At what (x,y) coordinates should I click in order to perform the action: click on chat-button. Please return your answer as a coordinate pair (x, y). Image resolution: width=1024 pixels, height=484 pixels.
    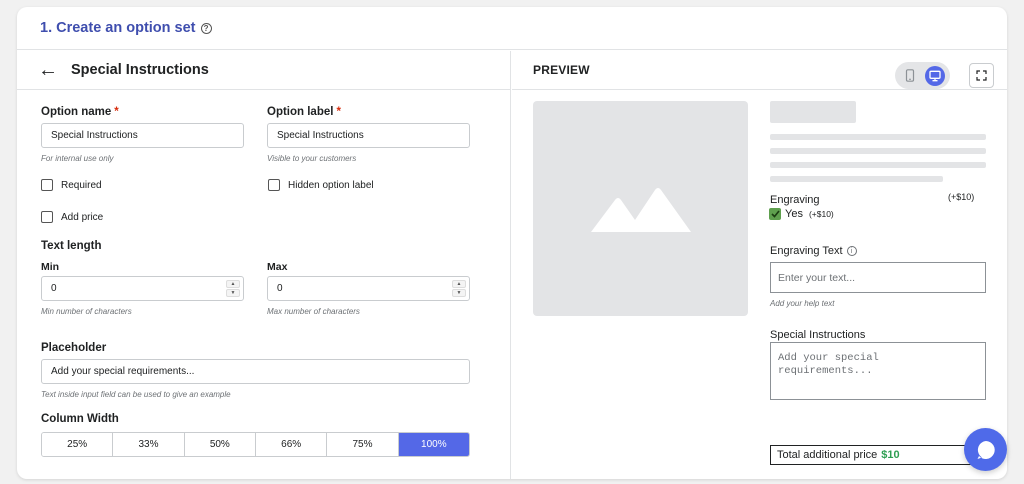
    Looking at the image, I should click on (985, 449).